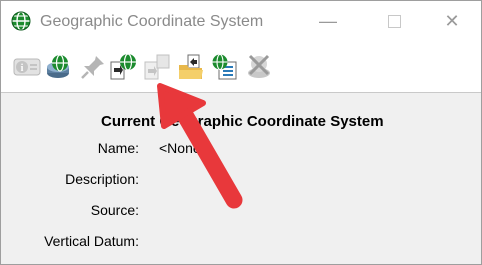  Describe the element at coordinates (91, 241) in the screenshot. I see `vertical-datum-label: Vertical Datum:` at that location.